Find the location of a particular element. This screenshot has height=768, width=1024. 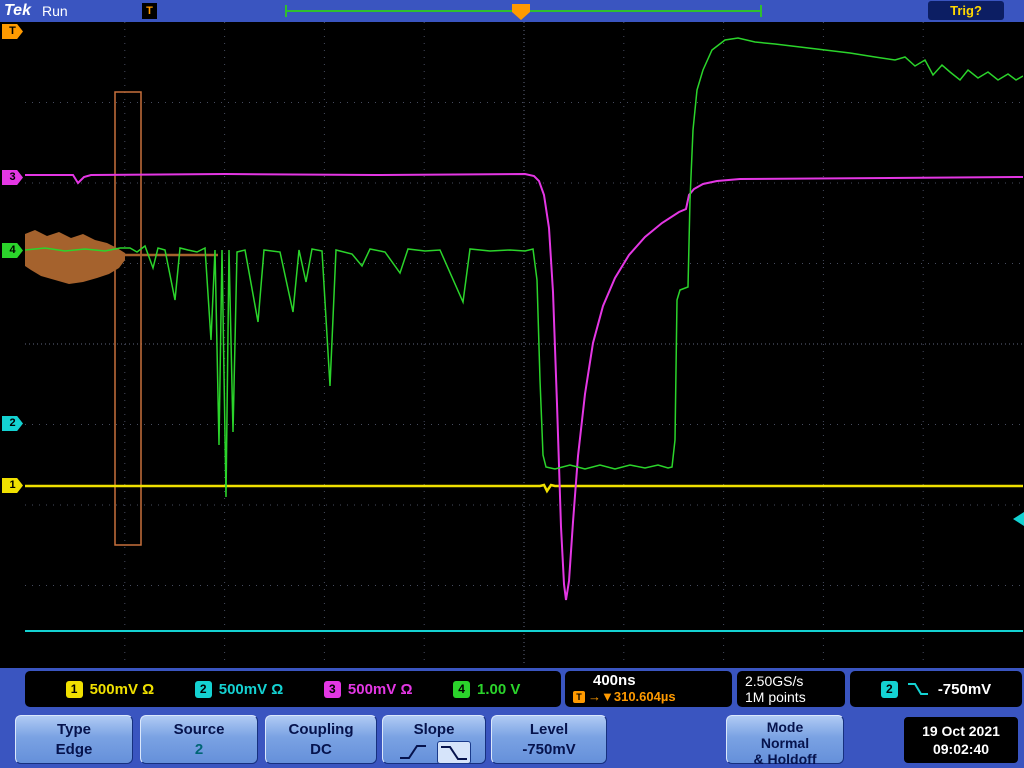

trigger-source-badge: 2 is located at coordinates (889, 689).